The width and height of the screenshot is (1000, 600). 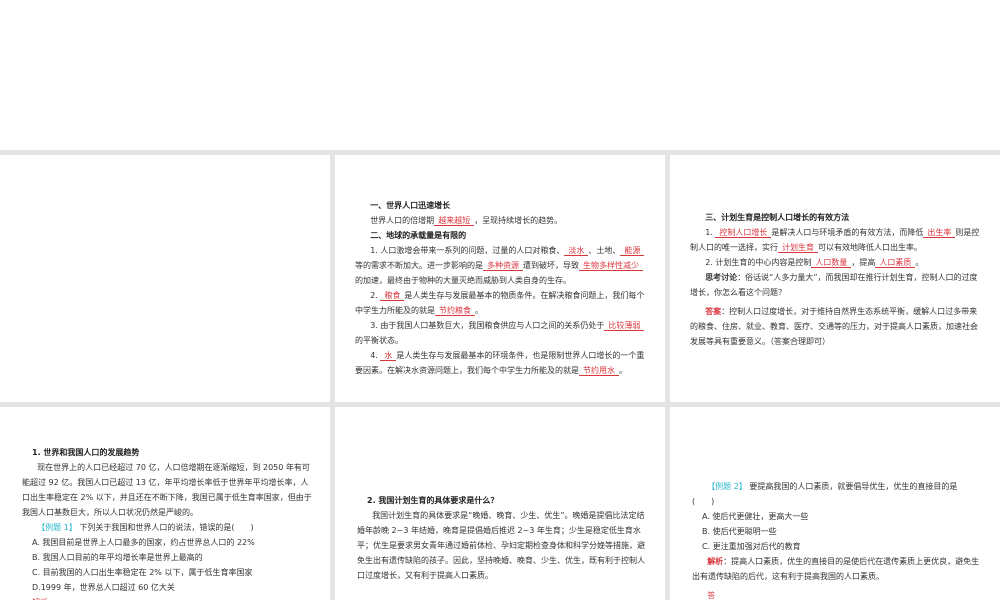 What do you see at coordinates (433, 500) in the screenshot?
I see `section-heading: 2. 我国计划生育的具体要求是什么？` at bounding box center [433, 500].